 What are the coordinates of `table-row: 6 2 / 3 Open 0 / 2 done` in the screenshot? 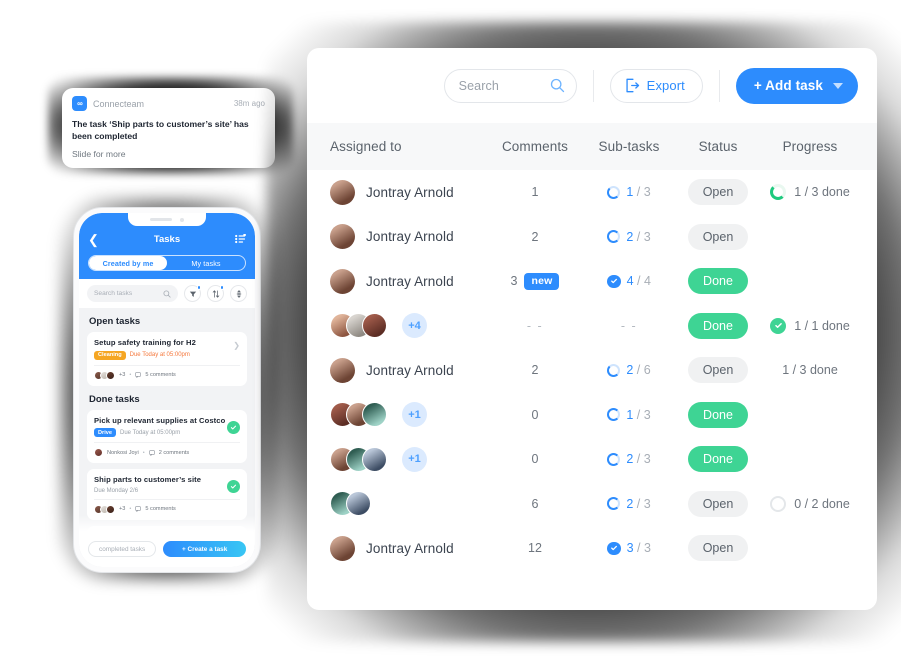 It's located at (592, 504).